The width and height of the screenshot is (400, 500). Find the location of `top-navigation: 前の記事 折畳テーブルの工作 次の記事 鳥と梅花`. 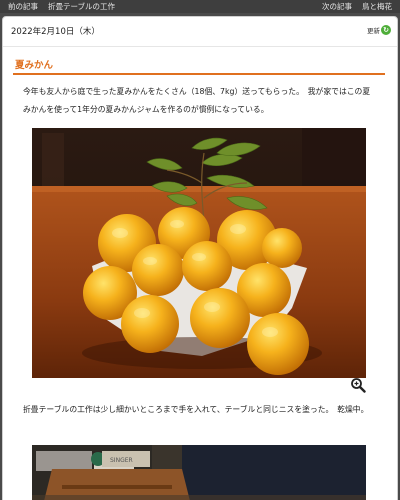

top-navigation: 前の記事 折畳テーブルの工作 次の記事 鳥と梅花 is located at coordinates (200, 6).